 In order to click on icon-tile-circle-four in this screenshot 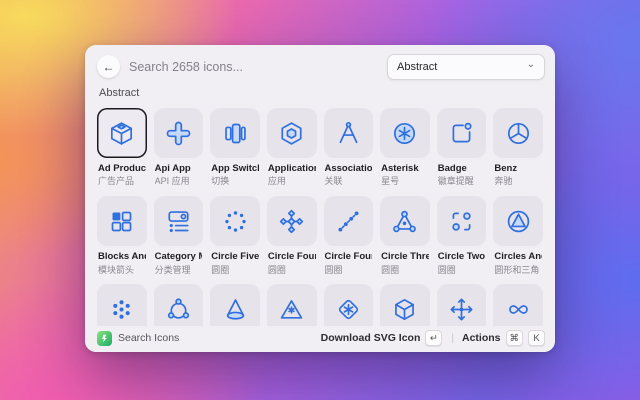, I will do `click(291, 221)`.